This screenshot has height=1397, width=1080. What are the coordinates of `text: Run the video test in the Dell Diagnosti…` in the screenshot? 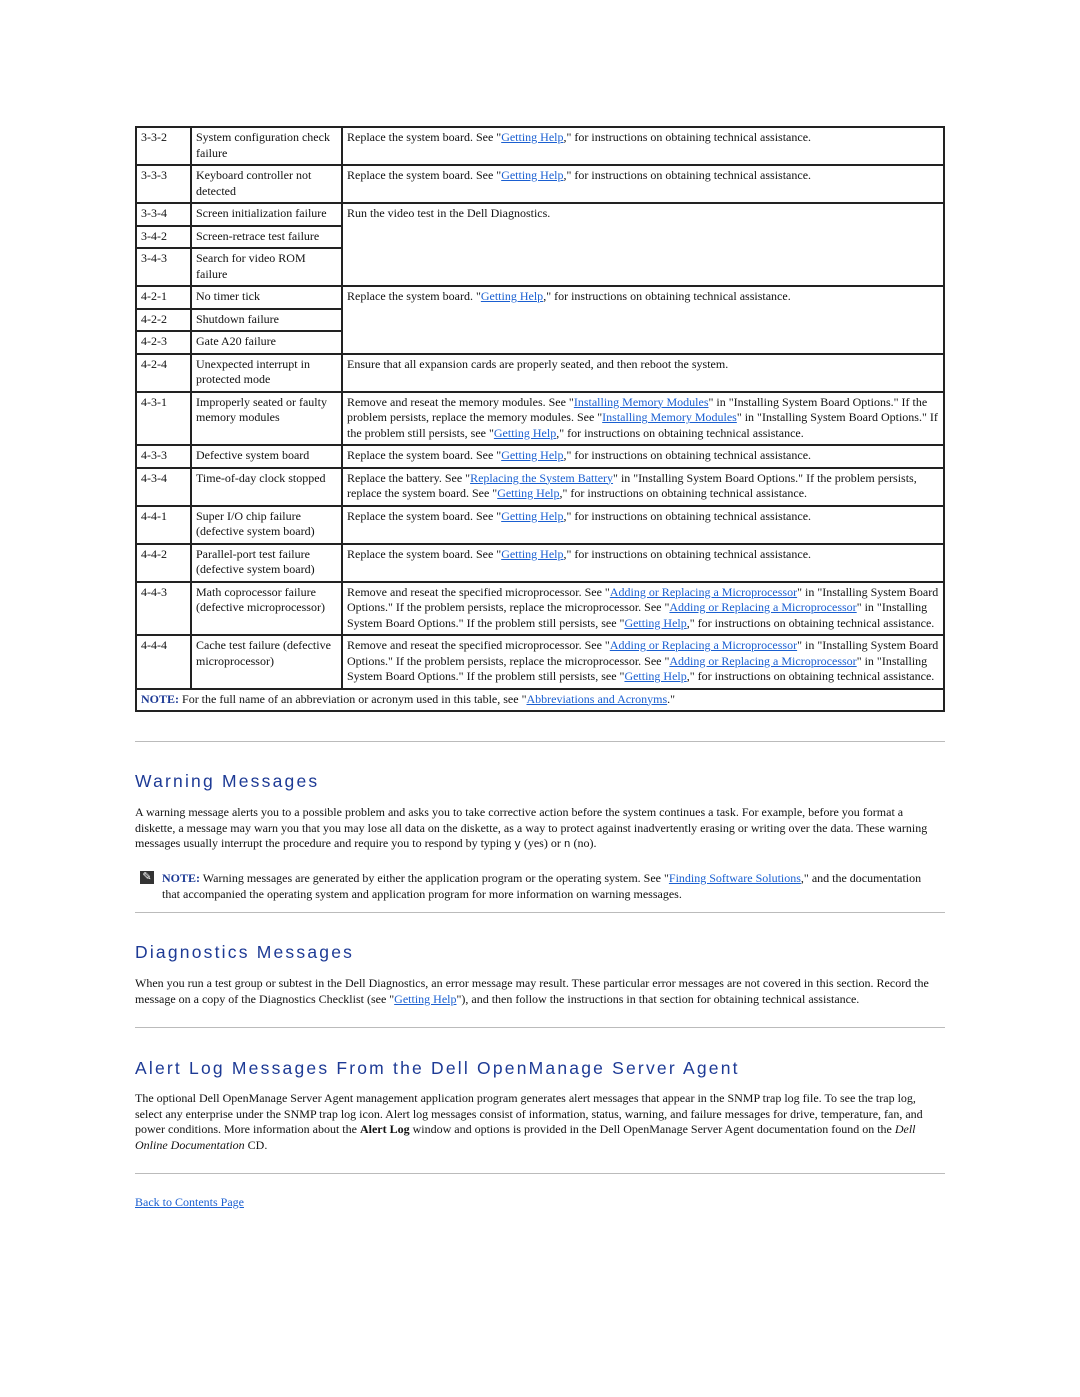 It's located at (449, 213).